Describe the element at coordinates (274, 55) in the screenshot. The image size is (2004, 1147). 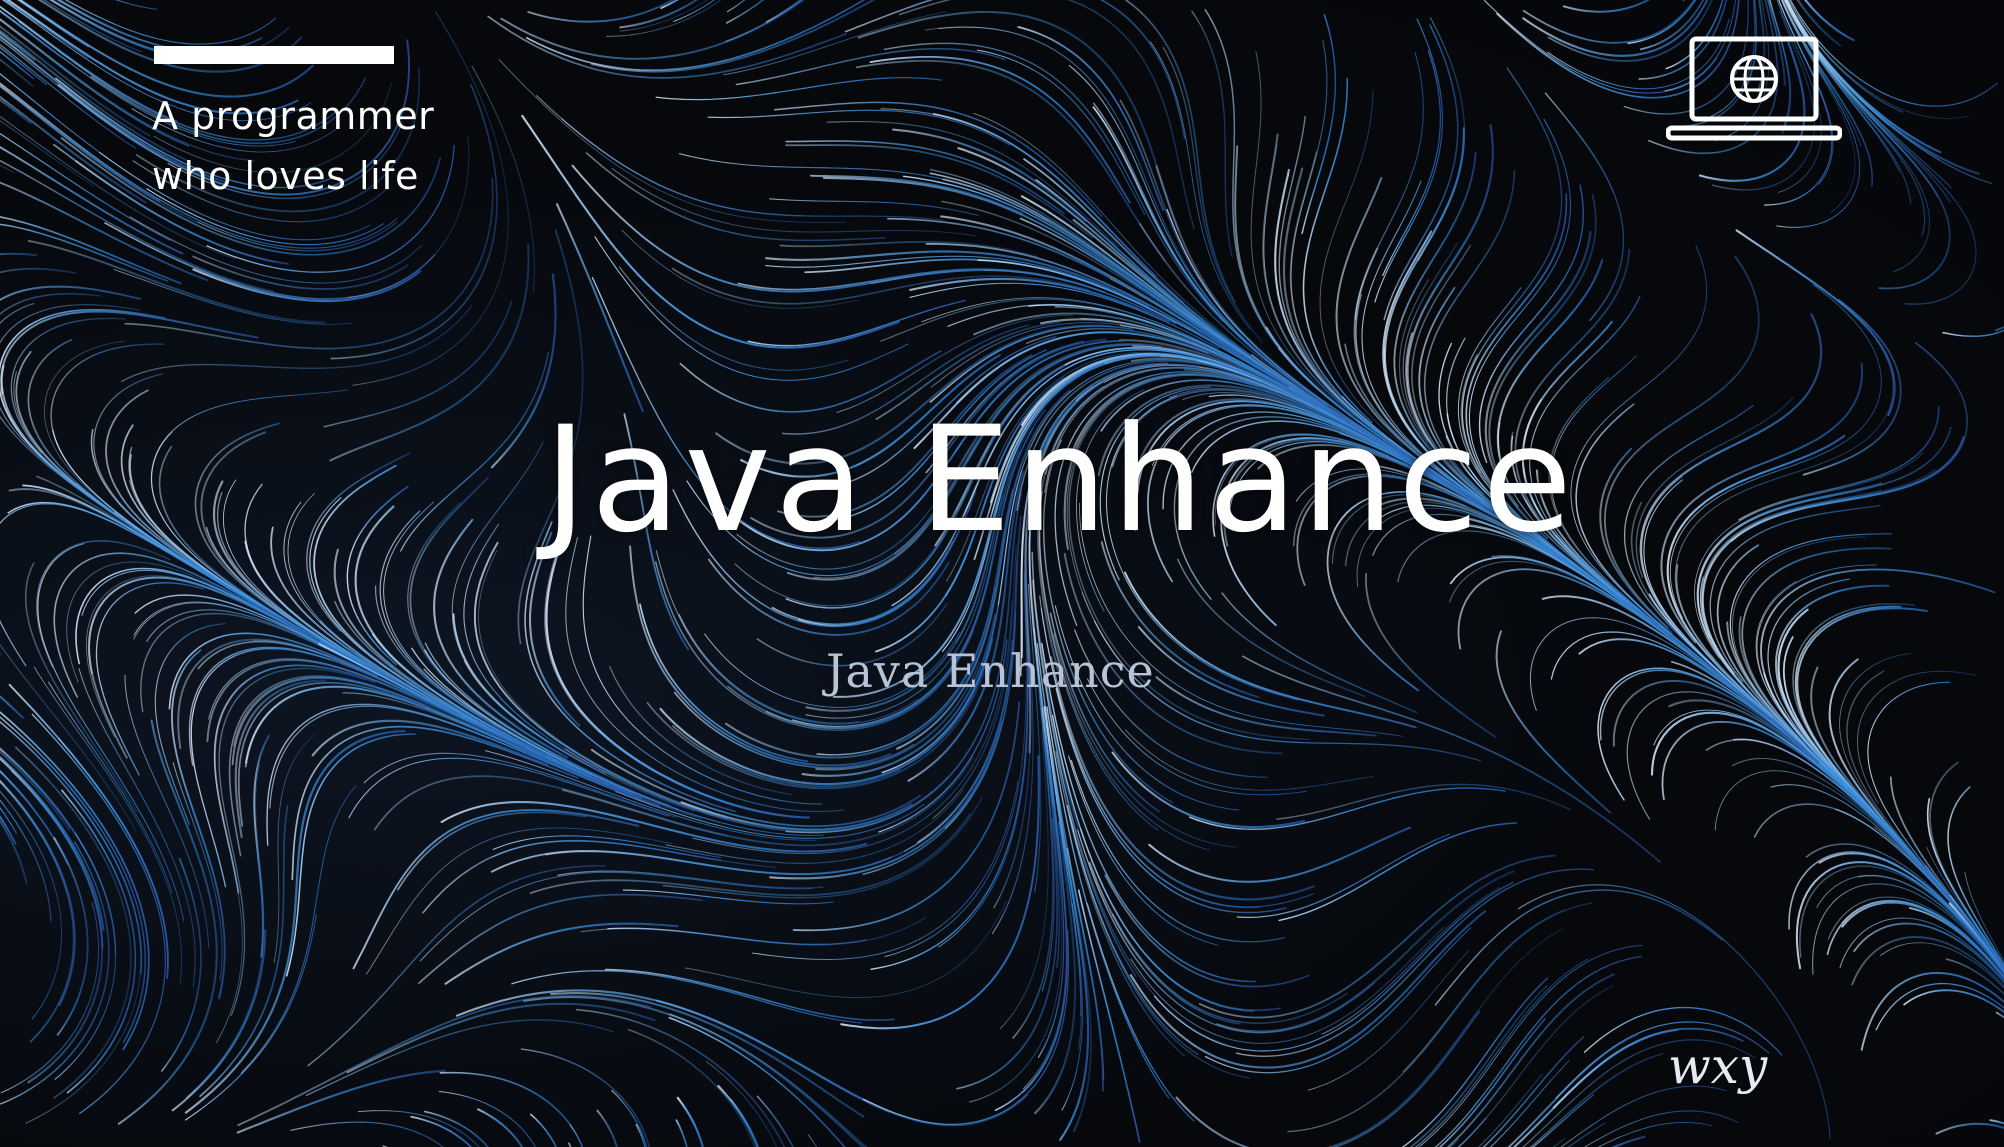
I see `tagline-accent-bar` at that location.